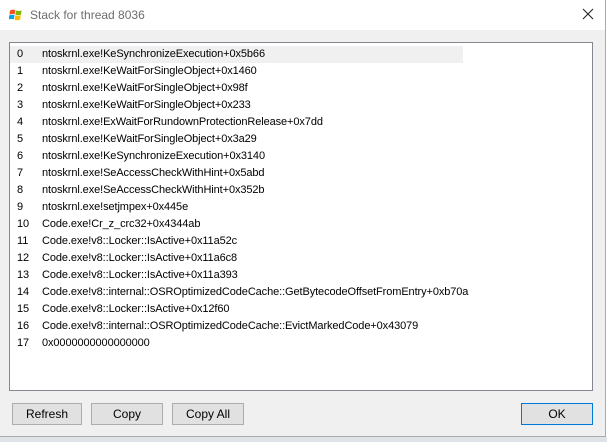  Describe the element at coordinates (146, 105) in the screenshot. I see `frame-symbol: ntoskrnl.exe!KeWaitForSingleObject+0x233` at that location.